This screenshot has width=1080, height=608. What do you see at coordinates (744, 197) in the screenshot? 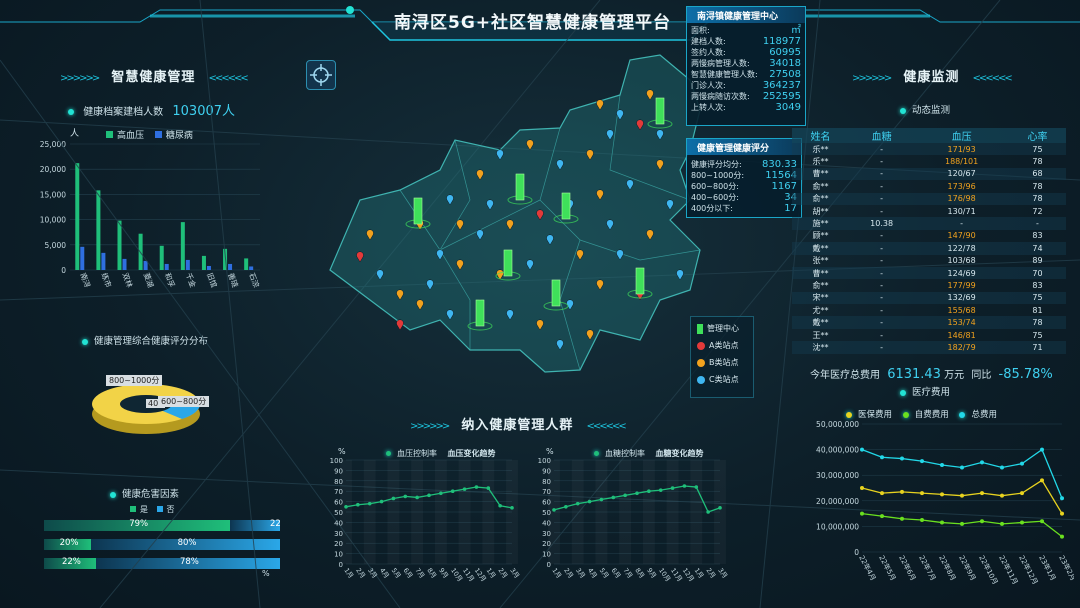
I see `score-stat-row: 400~600分: 34` at bounding box center [744, 197].